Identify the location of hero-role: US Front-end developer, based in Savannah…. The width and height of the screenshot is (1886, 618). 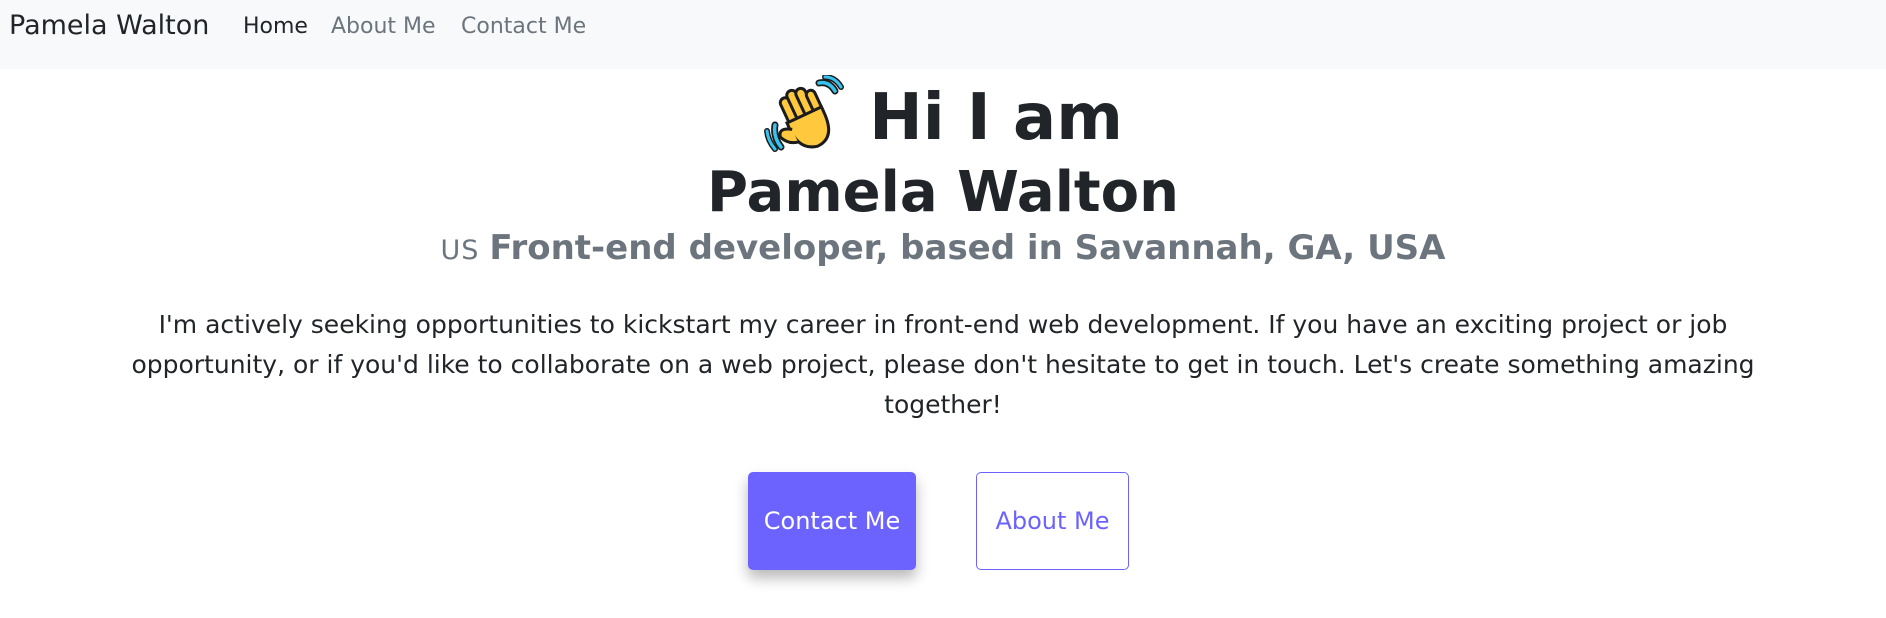
(943, 248).